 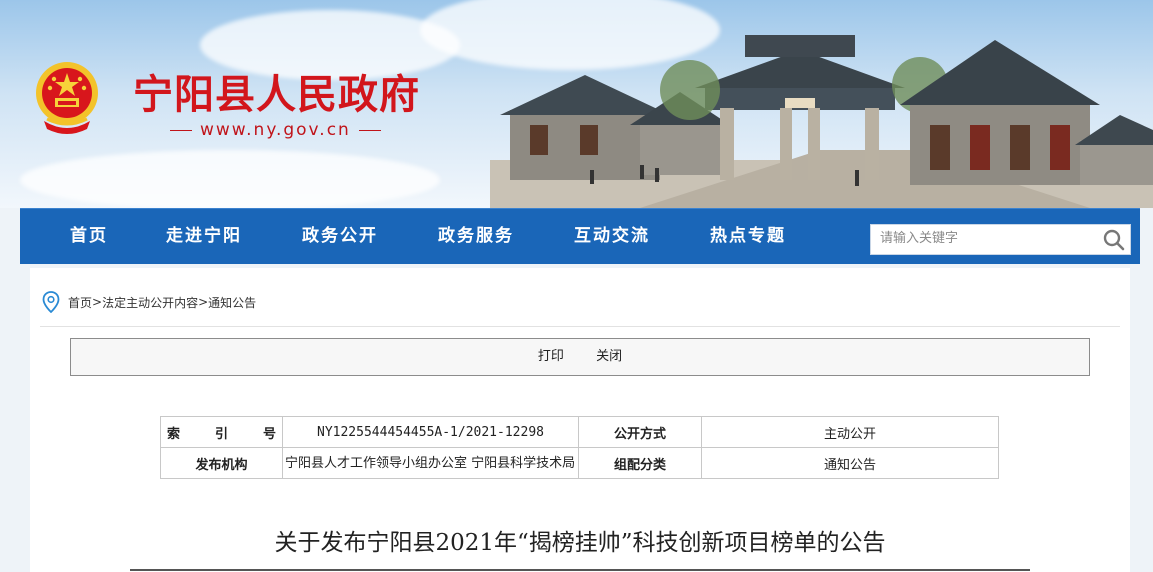 What do you see at coordinates (850, 432) in the screenshot?
I see `disclosure-value: 主动公开` at bounding box center [850, 432].